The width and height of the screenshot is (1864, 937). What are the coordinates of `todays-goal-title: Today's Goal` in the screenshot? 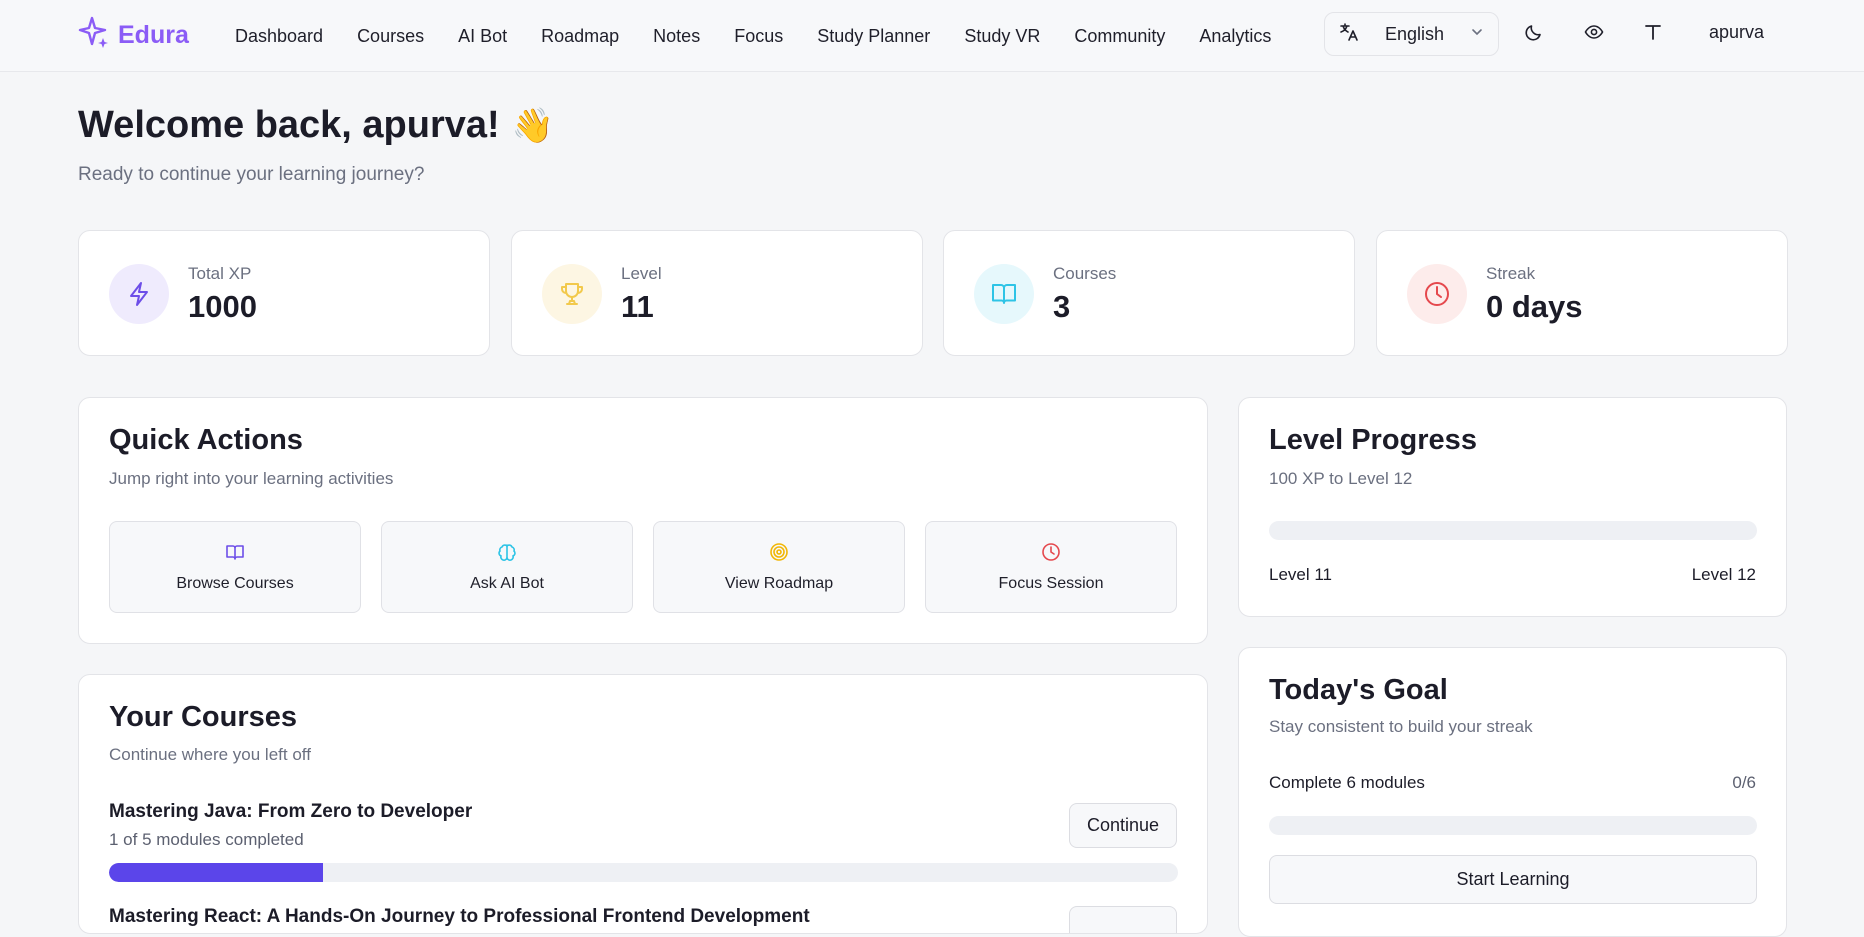 It's located at (1358, 690).